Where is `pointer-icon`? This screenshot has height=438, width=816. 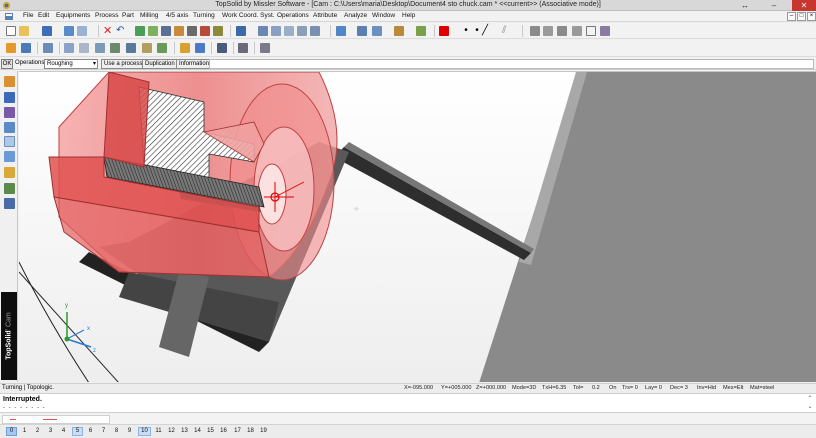
pointer-icon is located at coordinates (241, 31).